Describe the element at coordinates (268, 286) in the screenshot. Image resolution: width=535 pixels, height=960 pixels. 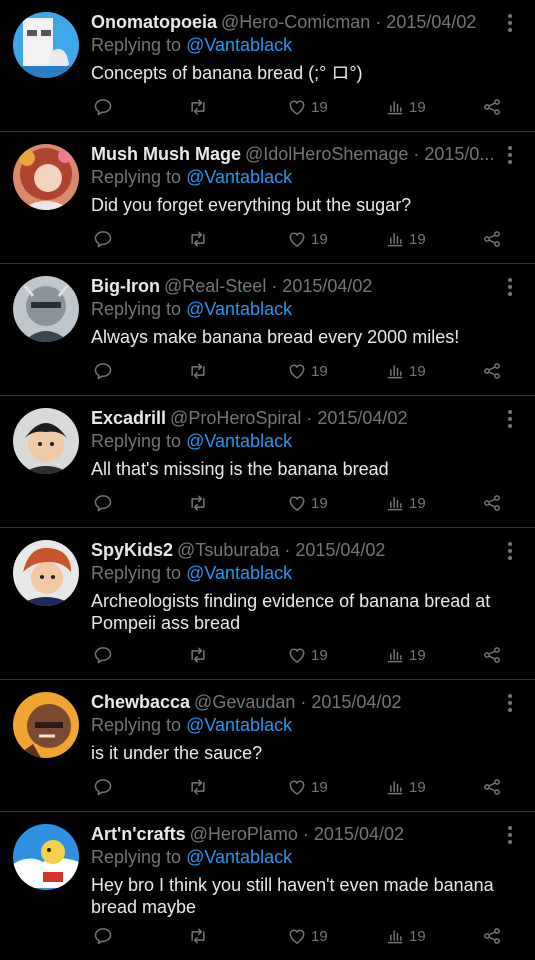
I see `author-handle-date: @Real-Steel · 2015/04/02` at that location.